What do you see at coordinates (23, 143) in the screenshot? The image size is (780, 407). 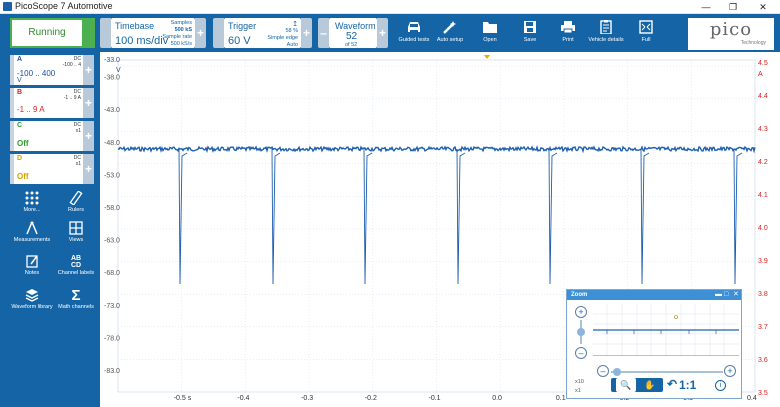 I see `channel-c-range: Off` at bounding box center [23, 143].